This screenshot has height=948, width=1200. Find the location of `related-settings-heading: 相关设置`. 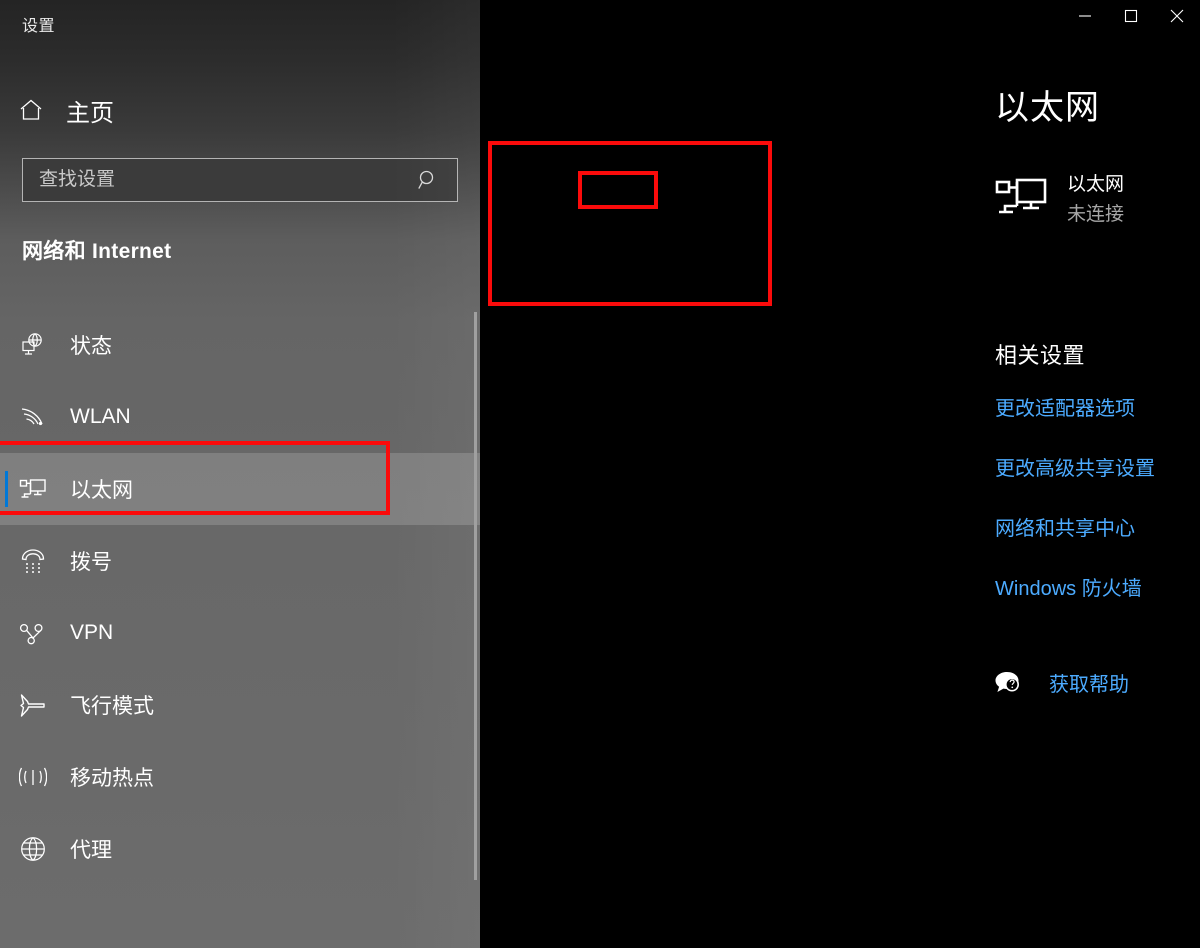

related-settings-heading: 相关设置 is located at coordinates (1040, 355).